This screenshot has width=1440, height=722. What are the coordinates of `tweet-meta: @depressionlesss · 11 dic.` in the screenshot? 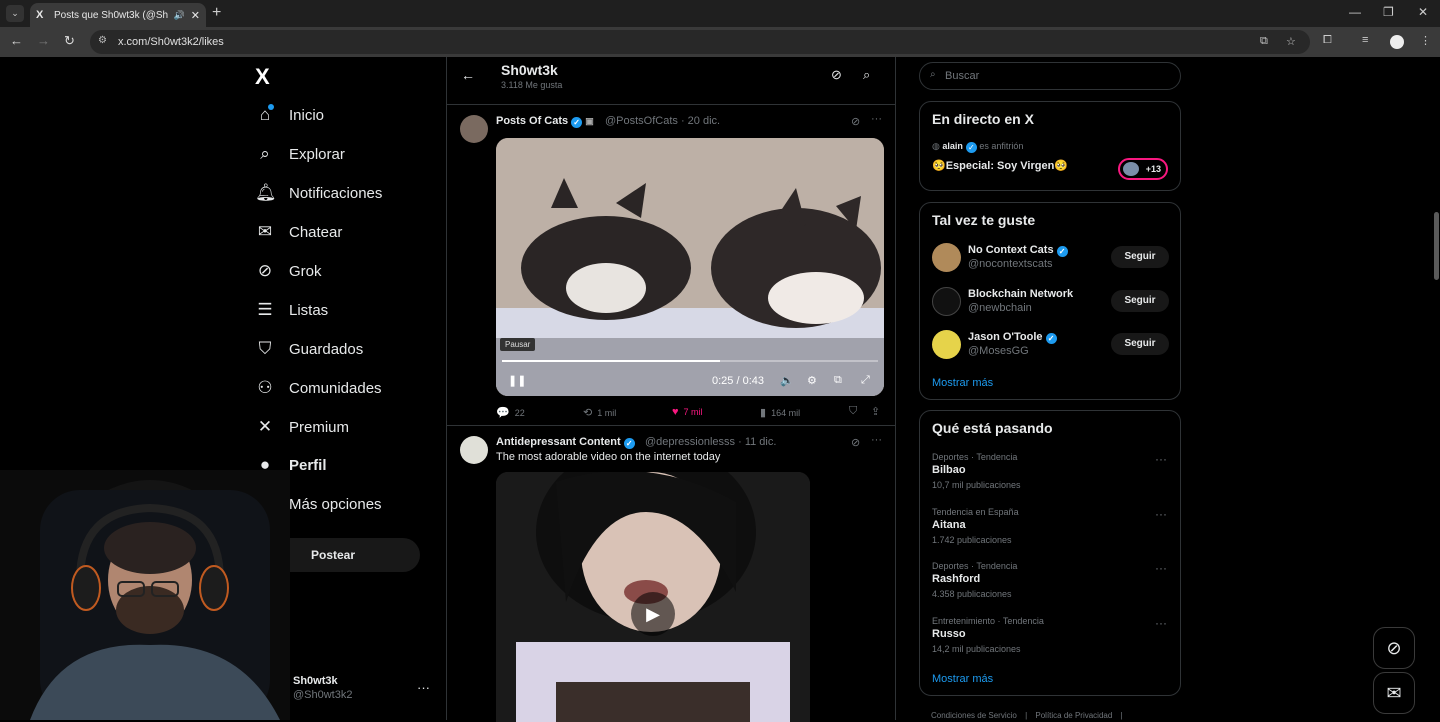 It's located at (711, 442).